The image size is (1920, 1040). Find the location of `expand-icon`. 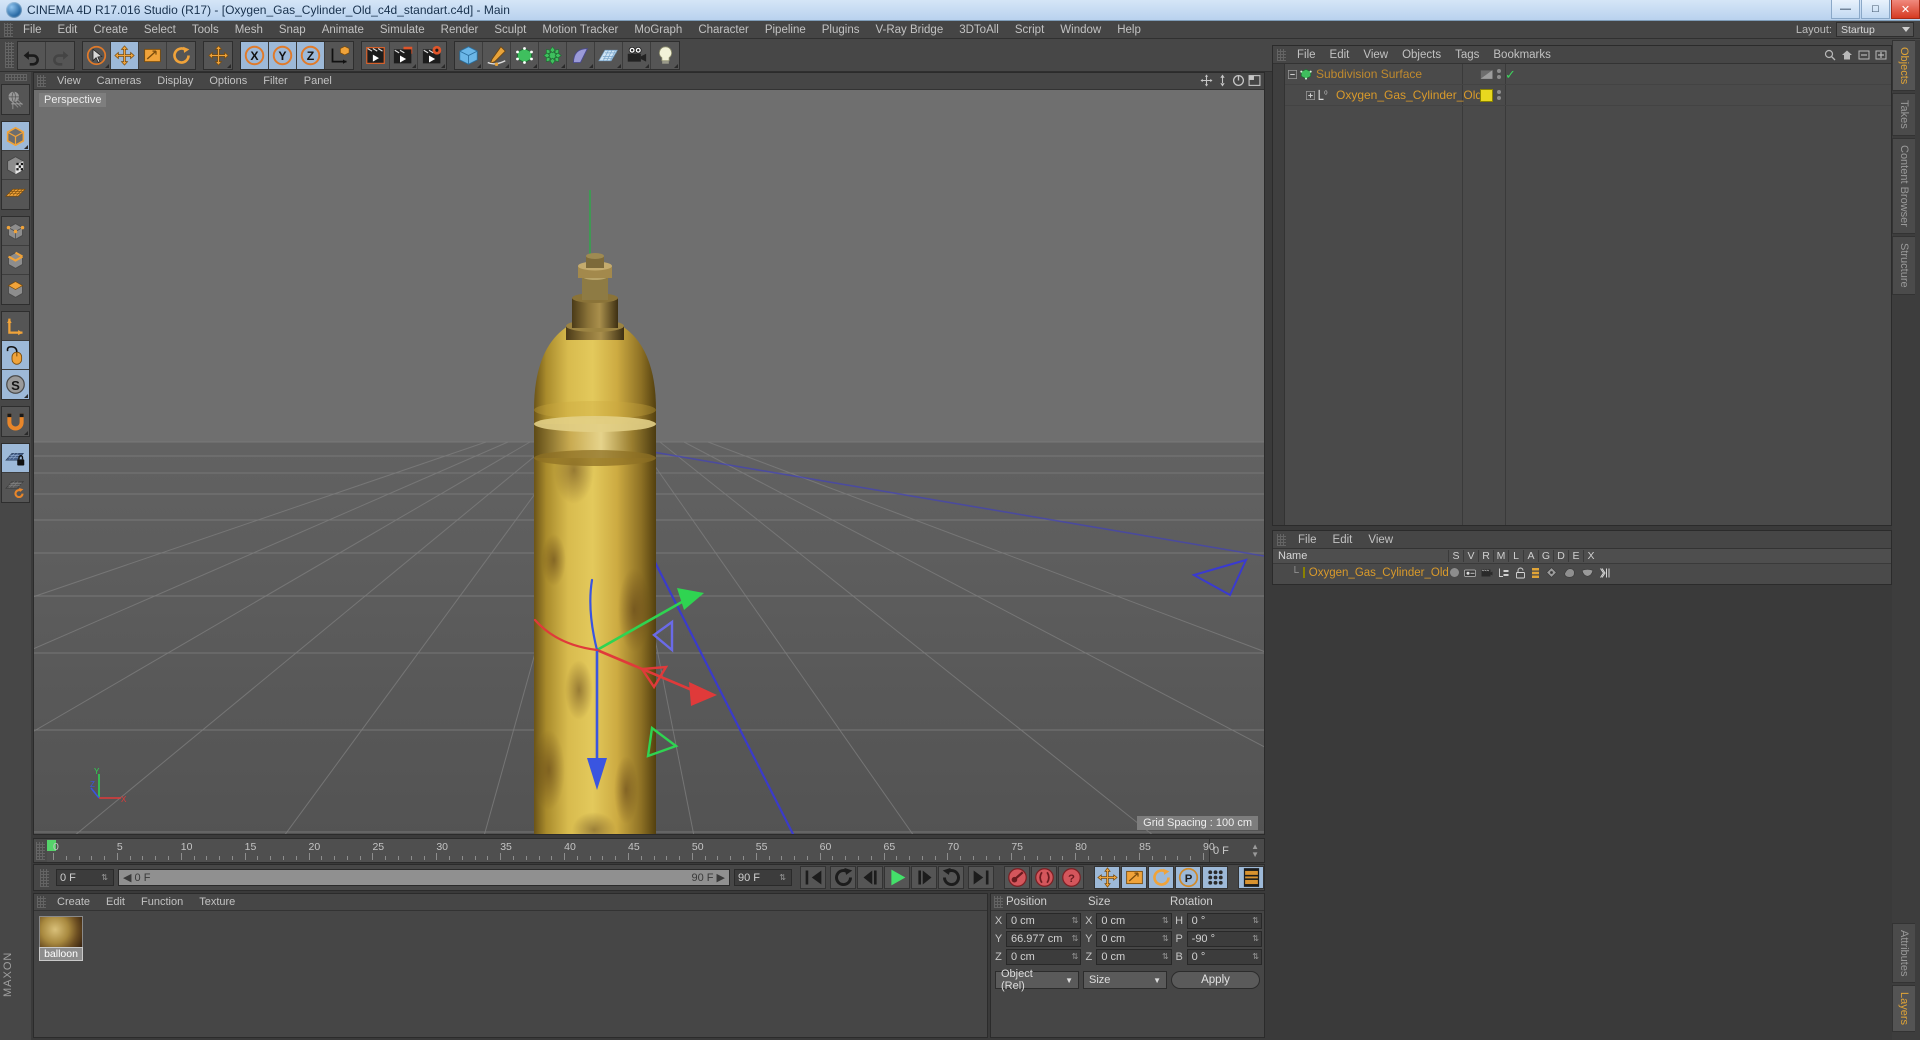

expand-icon is located at coordinates (1881, 55).